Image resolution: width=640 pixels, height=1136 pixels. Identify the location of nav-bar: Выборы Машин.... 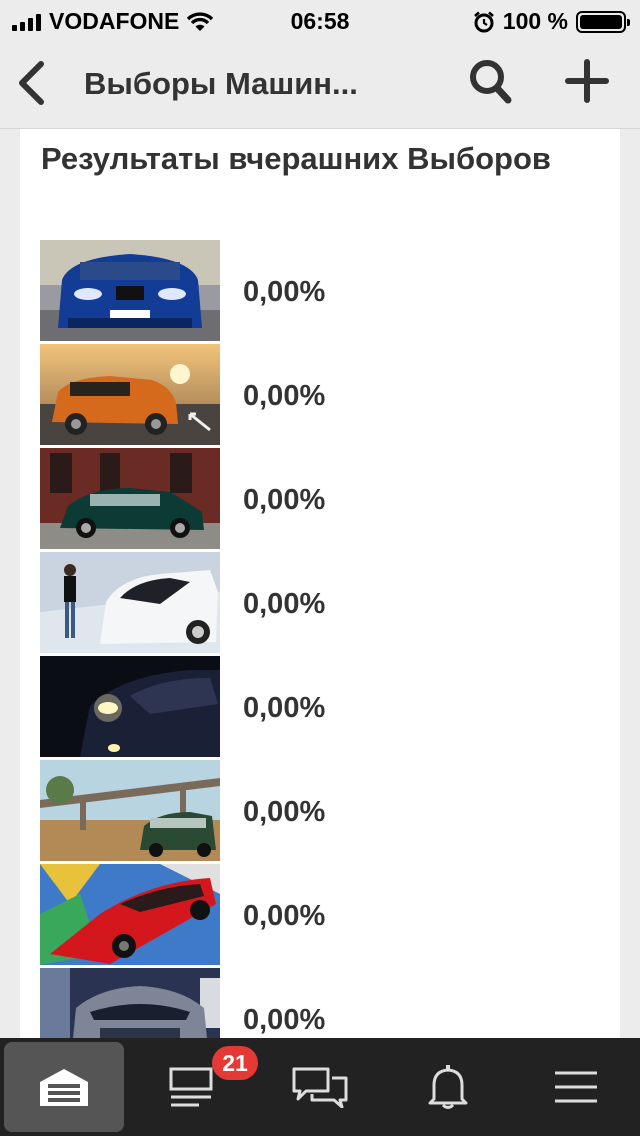
(320, 84).